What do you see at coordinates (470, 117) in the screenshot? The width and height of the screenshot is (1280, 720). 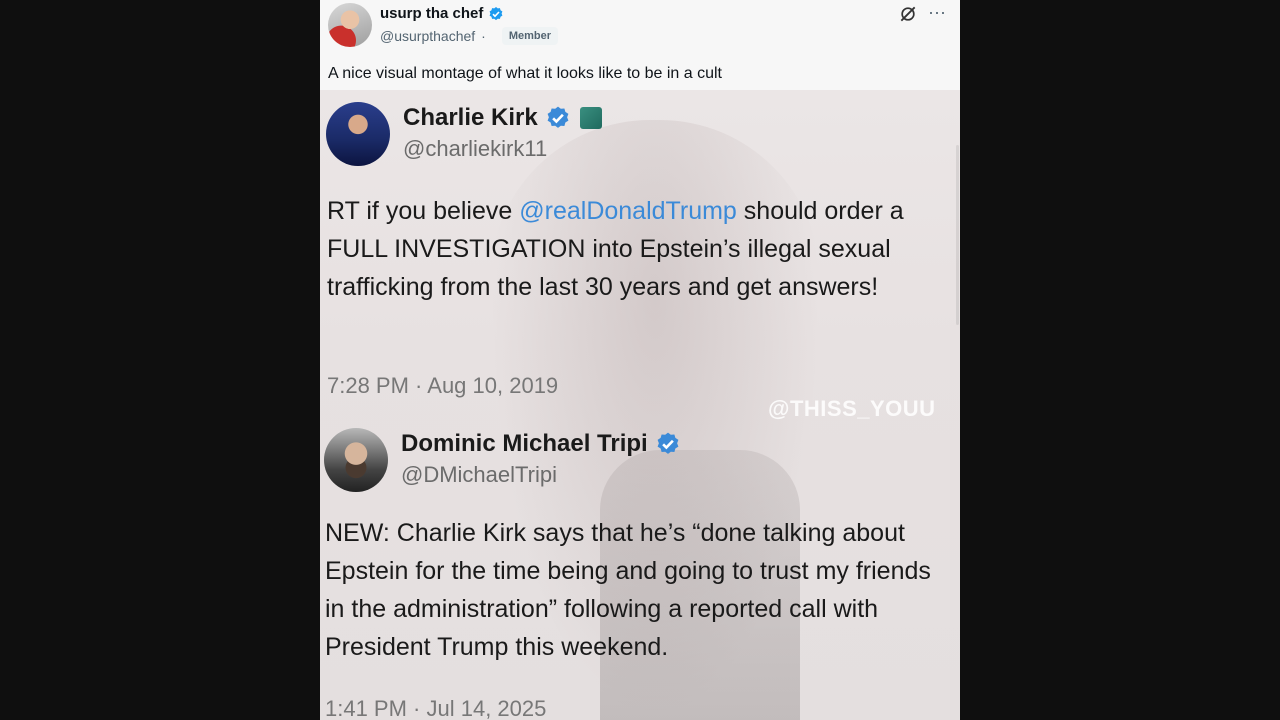 I see `embedded-name-1: Charlie Kirk` at bounding box center [470, 117].